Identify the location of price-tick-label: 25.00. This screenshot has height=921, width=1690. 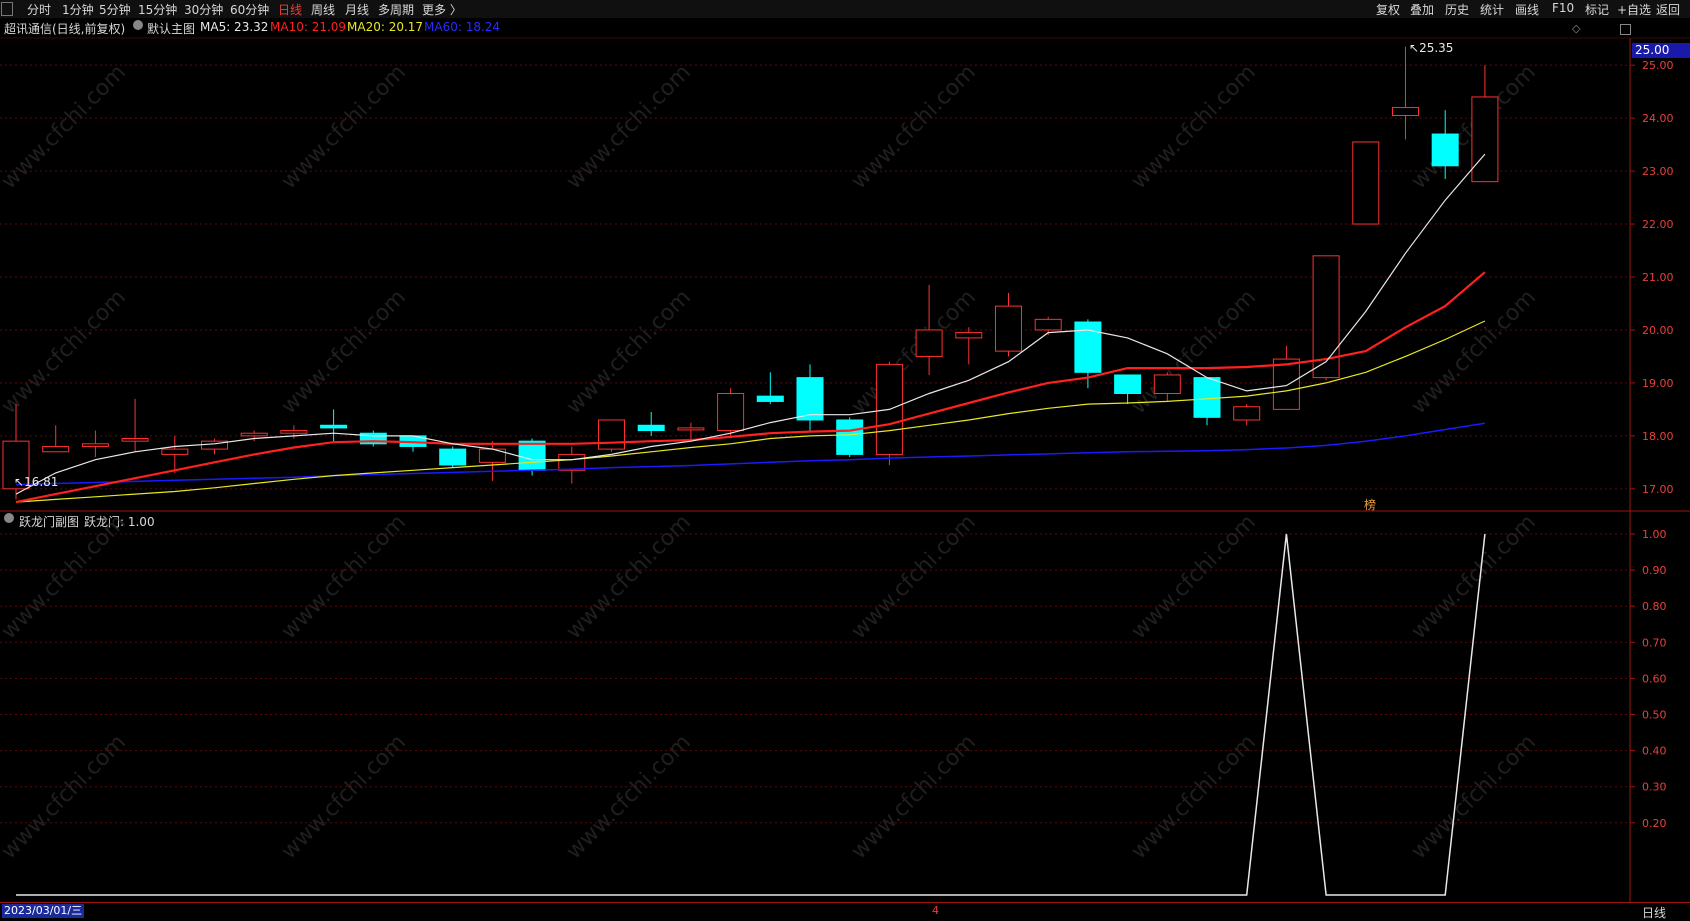
(1658, 65).